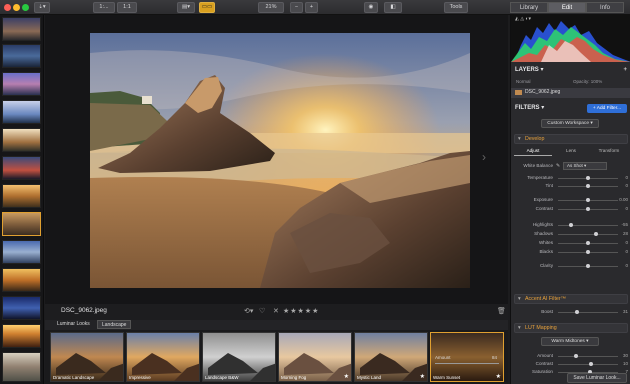 This screenshot has height=384, width=630. What do you see at coordinates (494, 357) in the screenshot?
I see `look-amount-value: 84` at bounding box center [494, 357].